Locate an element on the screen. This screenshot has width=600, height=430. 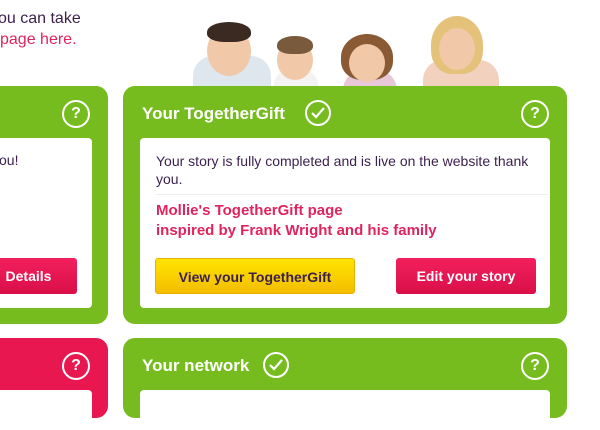
family-illustration is located at coordinates (345, 53).